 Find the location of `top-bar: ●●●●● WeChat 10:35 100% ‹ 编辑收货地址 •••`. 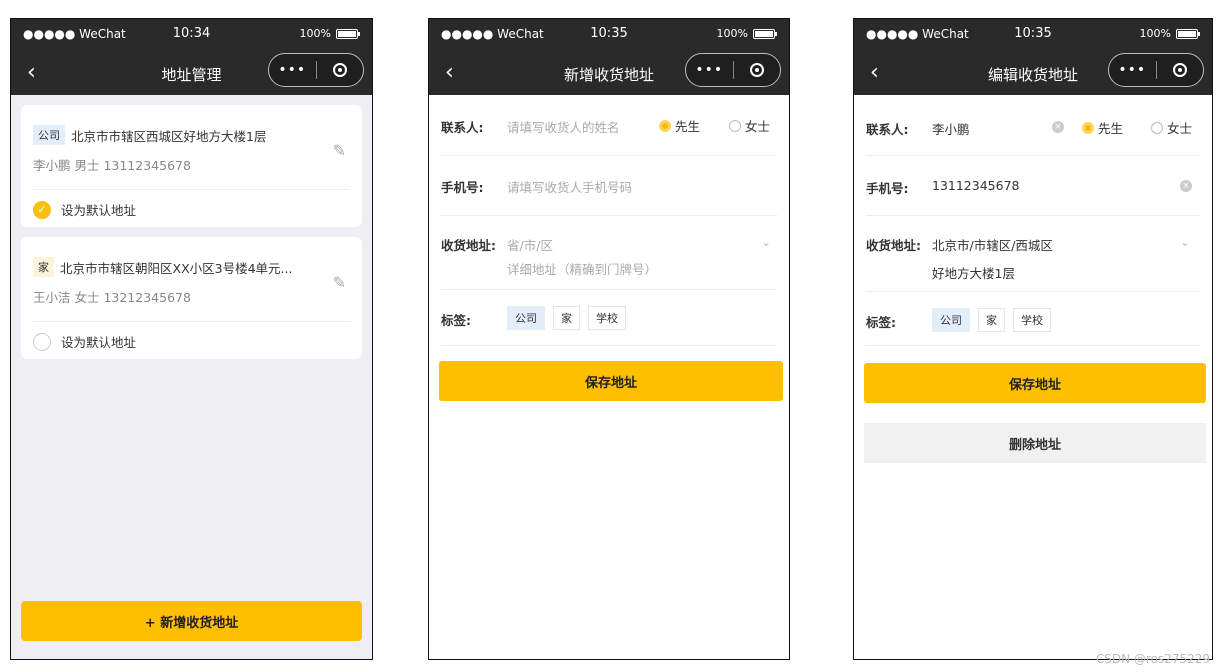

top-bar: ●●●●● WeChat 10:35 100% ‹ 编辑收货地址 ••• is located at coordinates (1033, 57).